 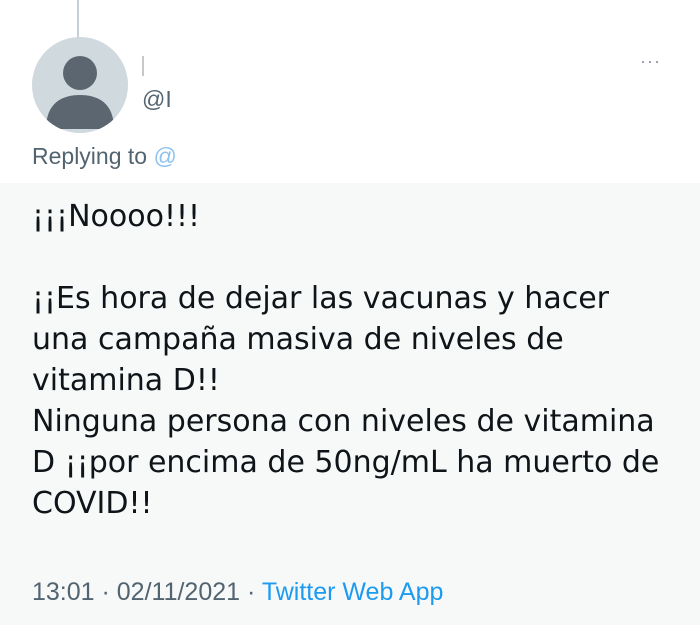 I want to click on more-horizontal-icon: ···, so click(x=650, y=61).